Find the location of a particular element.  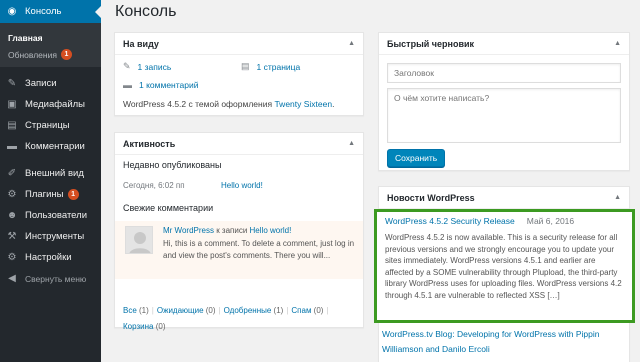

menu-item-comments: ▬ Комментарии is located at coordinates (50, 146).